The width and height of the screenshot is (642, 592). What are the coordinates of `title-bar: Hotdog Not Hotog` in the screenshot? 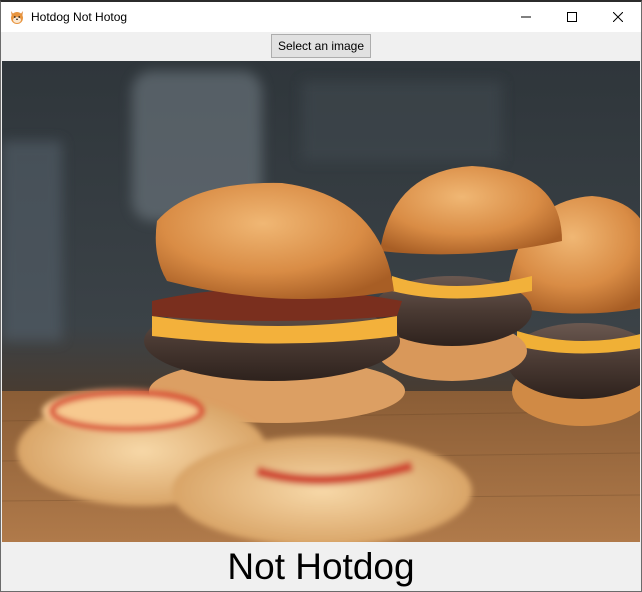 It's located at (321, 17).